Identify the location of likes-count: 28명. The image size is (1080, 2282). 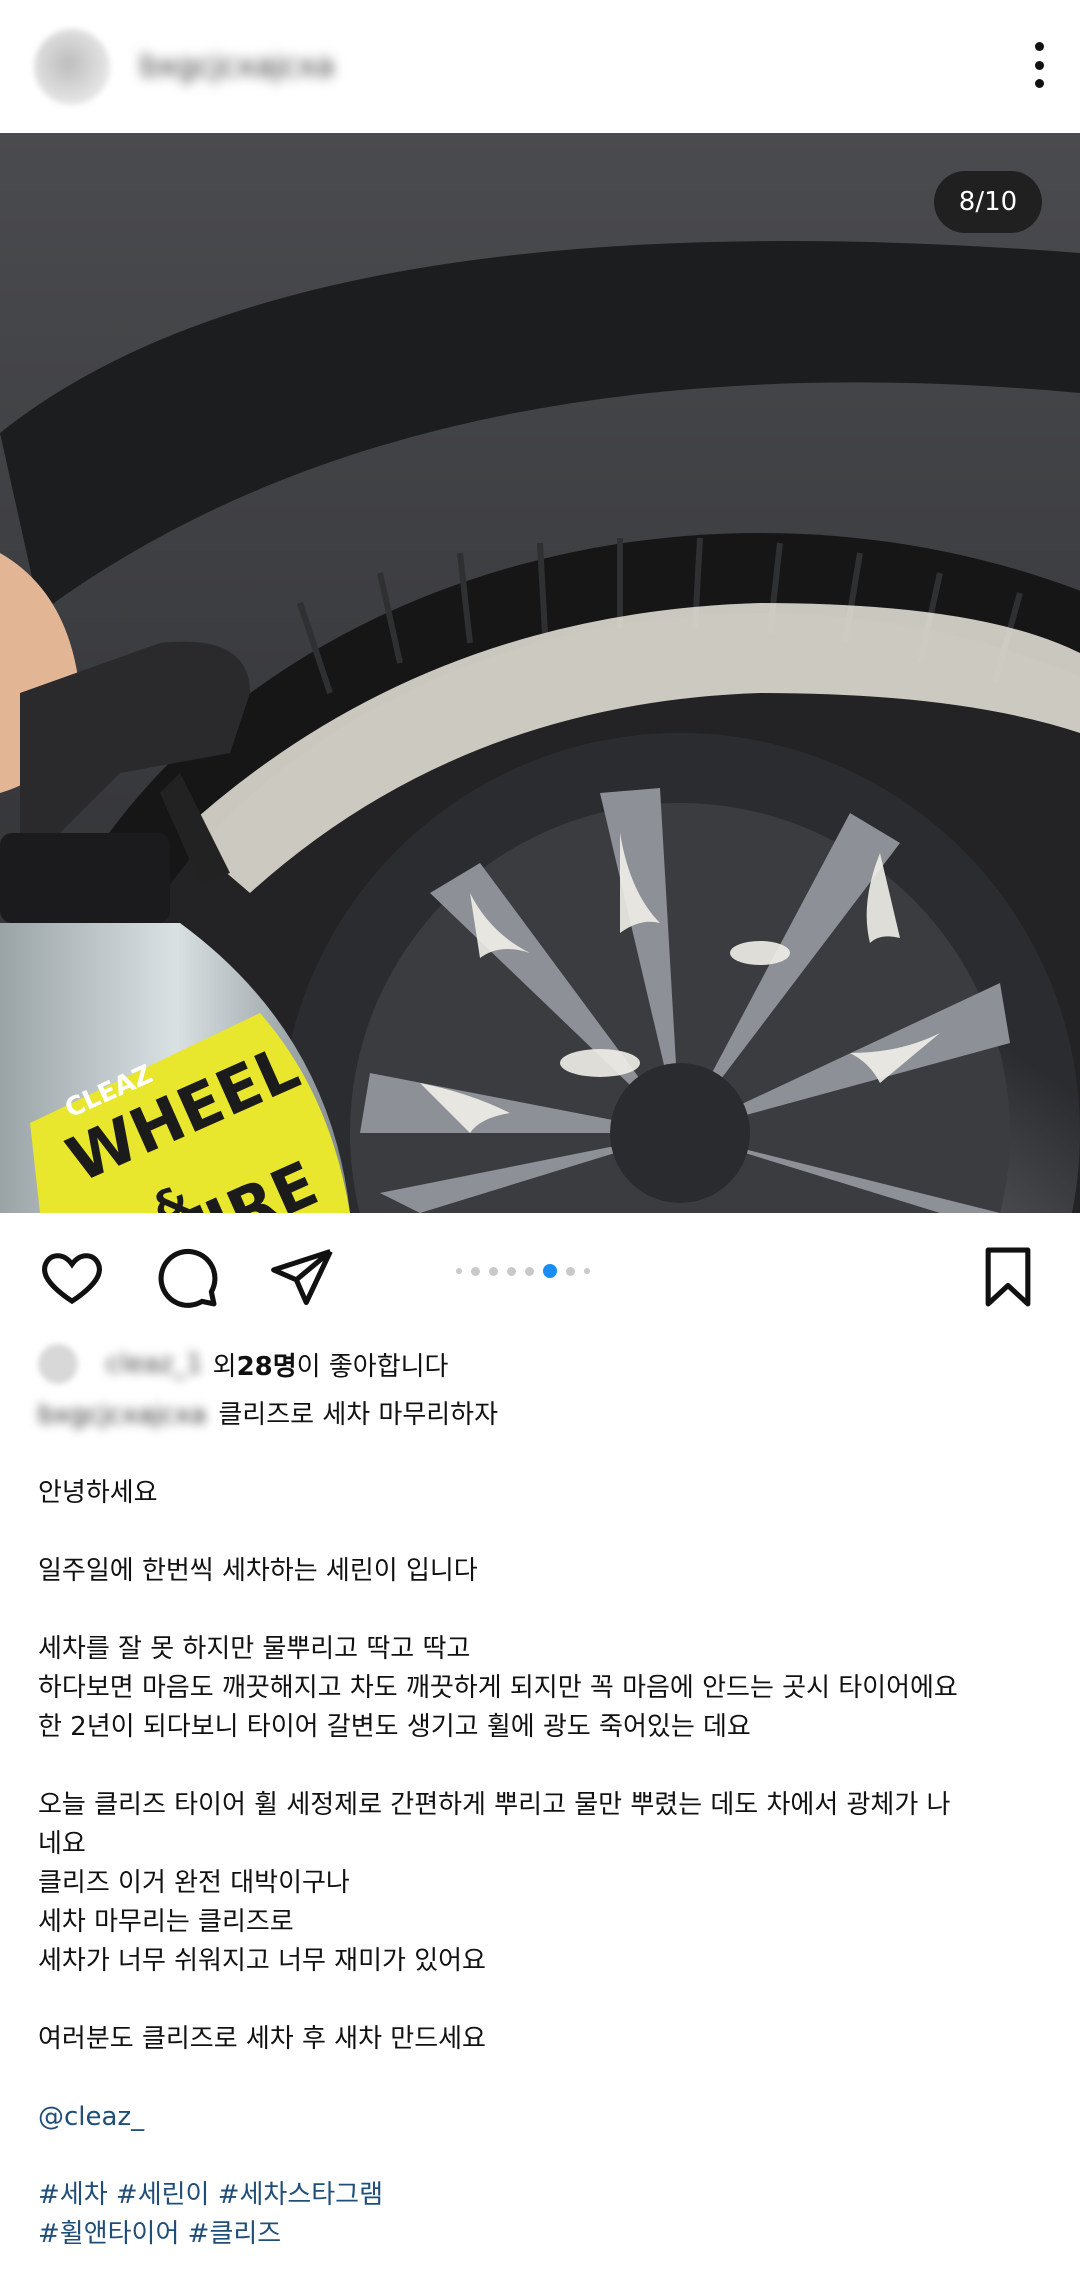
(267, 1364).